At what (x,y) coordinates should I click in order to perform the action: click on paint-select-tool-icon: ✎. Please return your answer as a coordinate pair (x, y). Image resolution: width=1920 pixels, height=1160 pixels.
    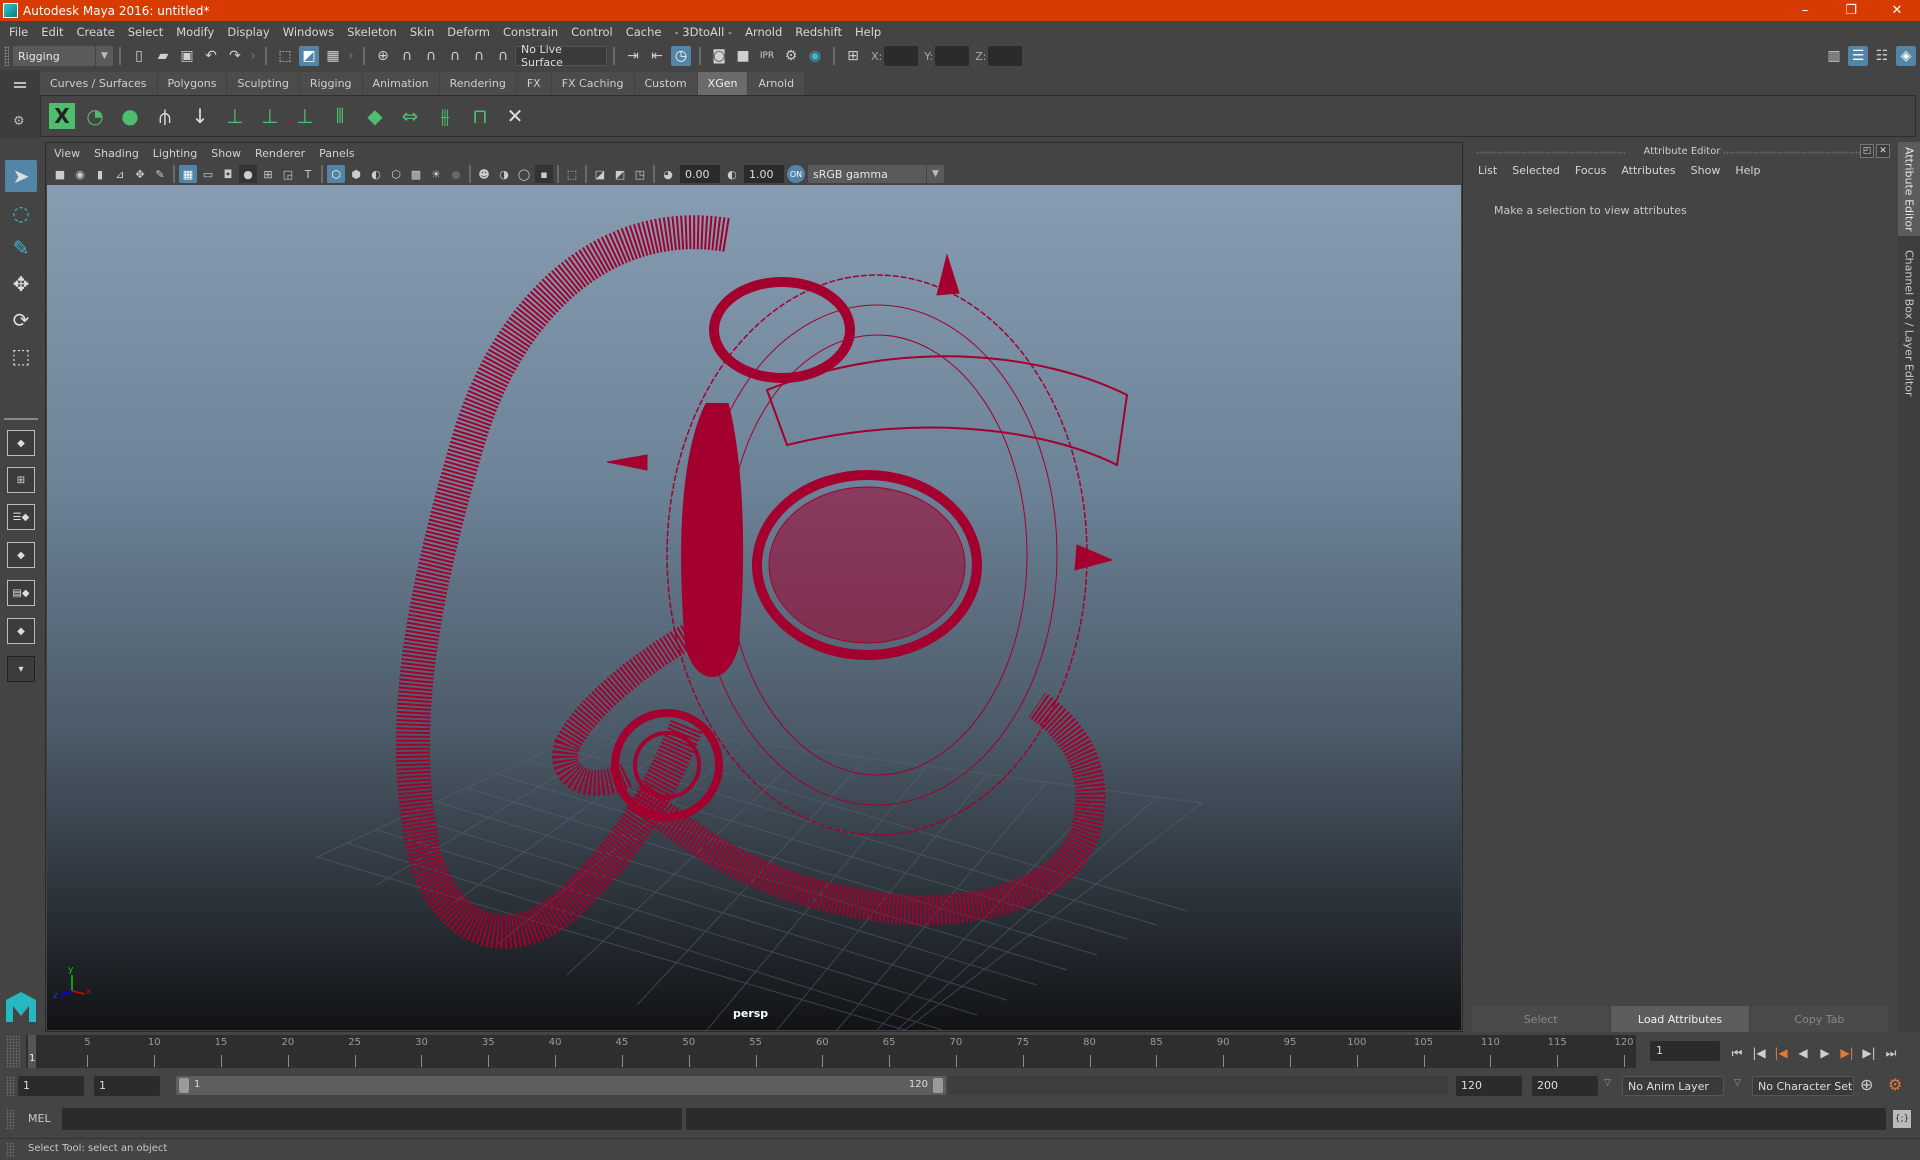
    Looking at the image, I should click on (21, 248).